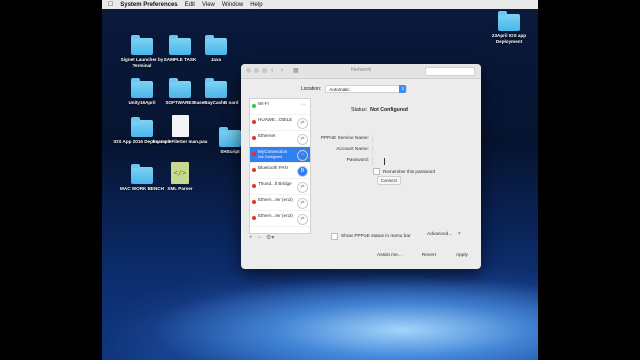  I want to click on status-value: Not Configured, so click(389, 110).